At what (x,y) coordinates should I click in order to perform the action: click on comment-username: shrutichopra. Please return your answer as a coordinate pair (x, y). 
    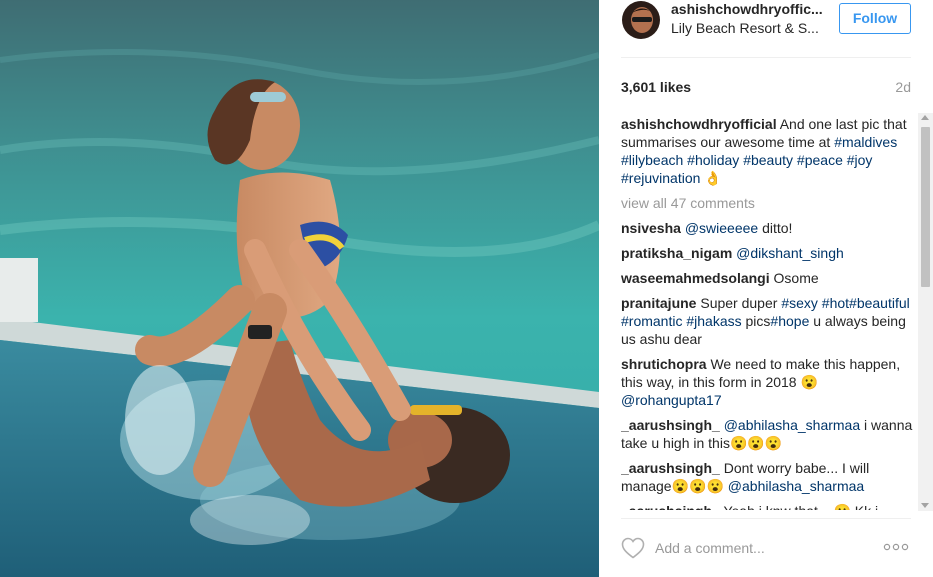
    Looking at the image, I should click on (664, 364).